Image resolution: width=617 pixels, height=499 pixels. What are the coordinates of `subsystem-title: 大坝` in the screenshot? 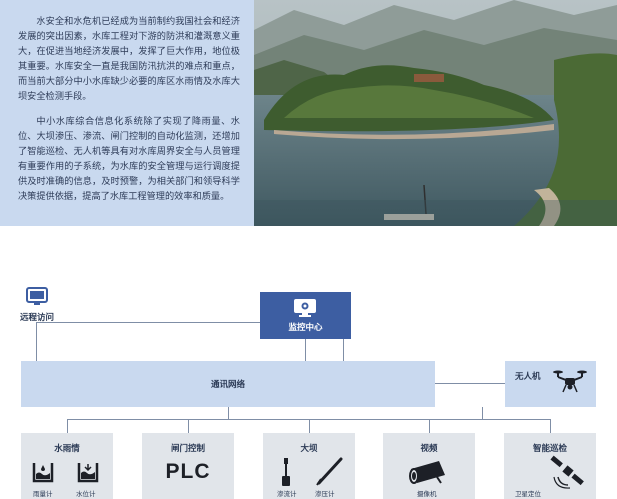 It's located at (309, 448).